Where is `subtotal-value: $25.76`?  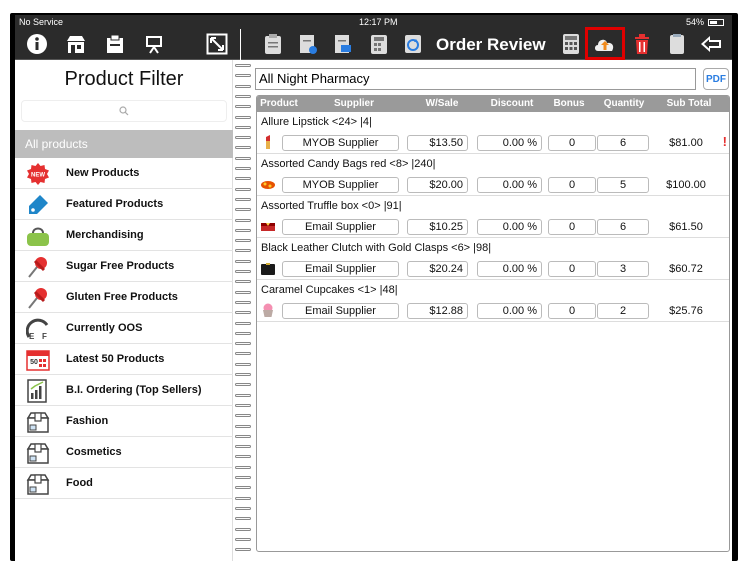
subtotal-value: $25.76 is located at coordinates (686, 311).